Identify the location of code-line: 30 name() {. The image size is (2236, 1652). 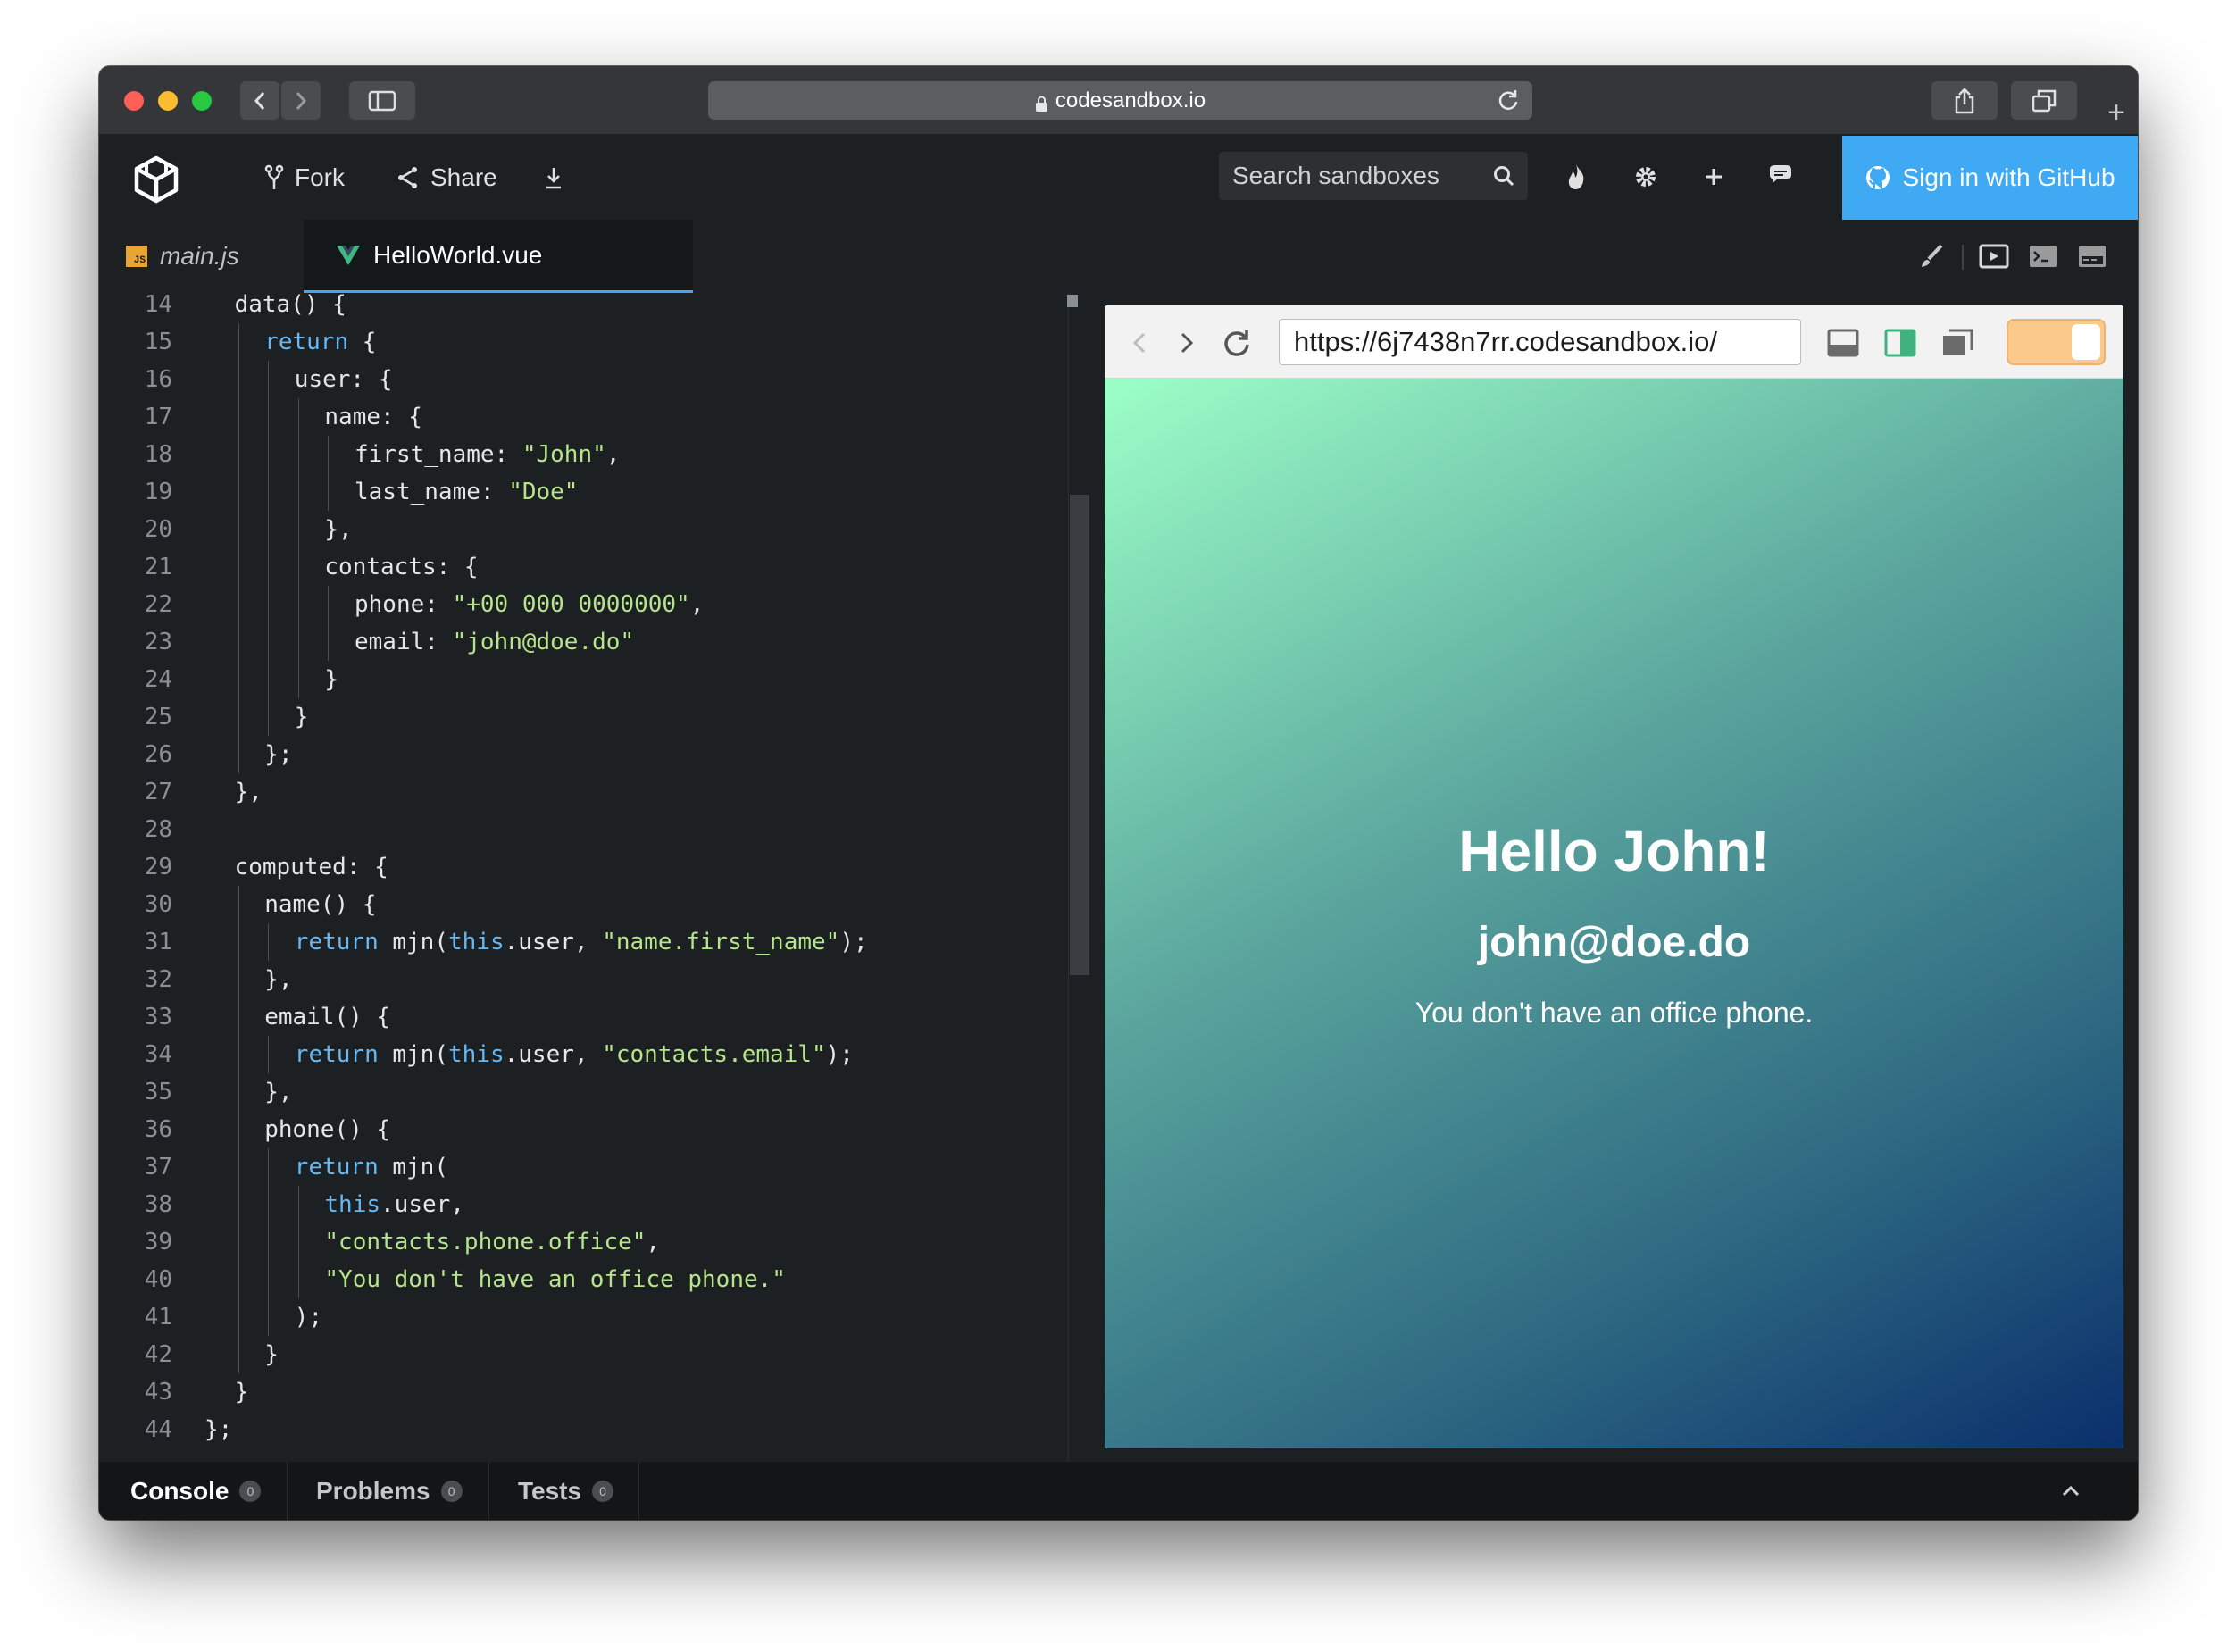
(583, 904).